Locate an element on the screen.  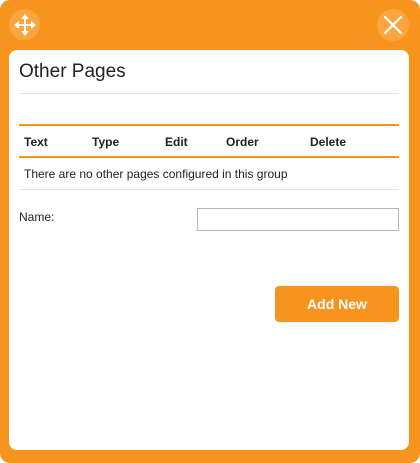
close-icon is located at coordinates (393, 25).